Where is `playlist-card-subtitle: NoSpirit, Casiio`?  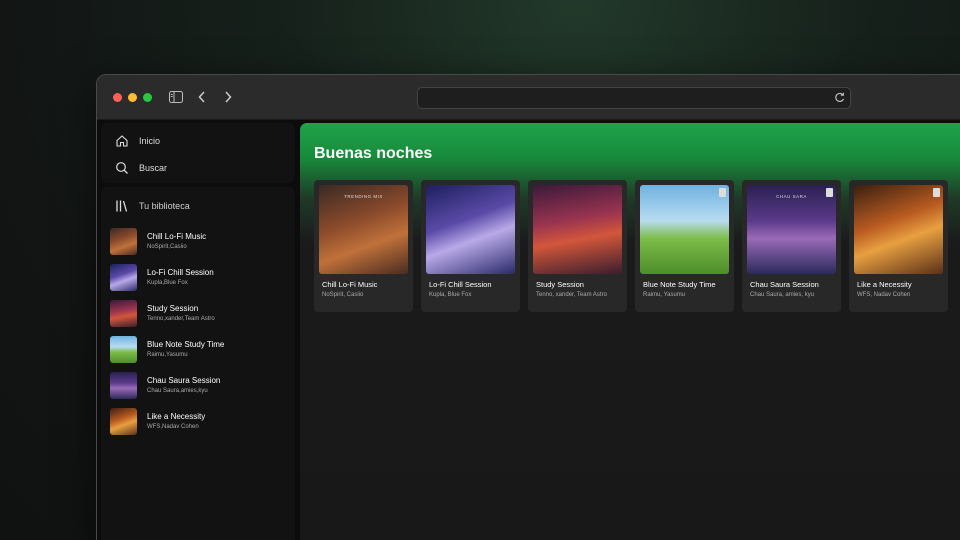
playlist-card-subtitle: NoSpirit, Casiio is located at coordinates (343, 295).